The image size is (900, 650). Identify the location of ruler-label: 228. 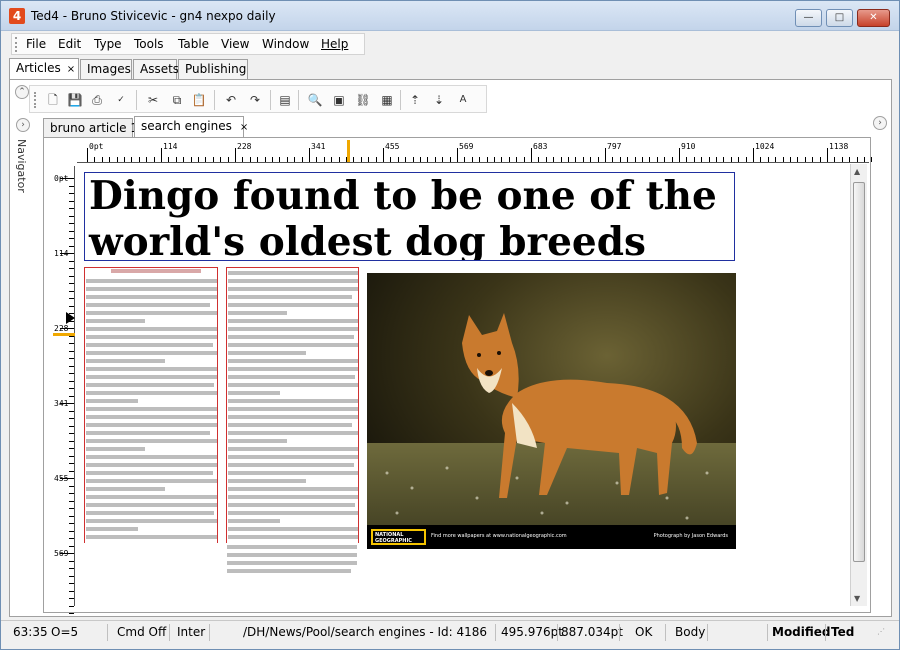
(244, 146).